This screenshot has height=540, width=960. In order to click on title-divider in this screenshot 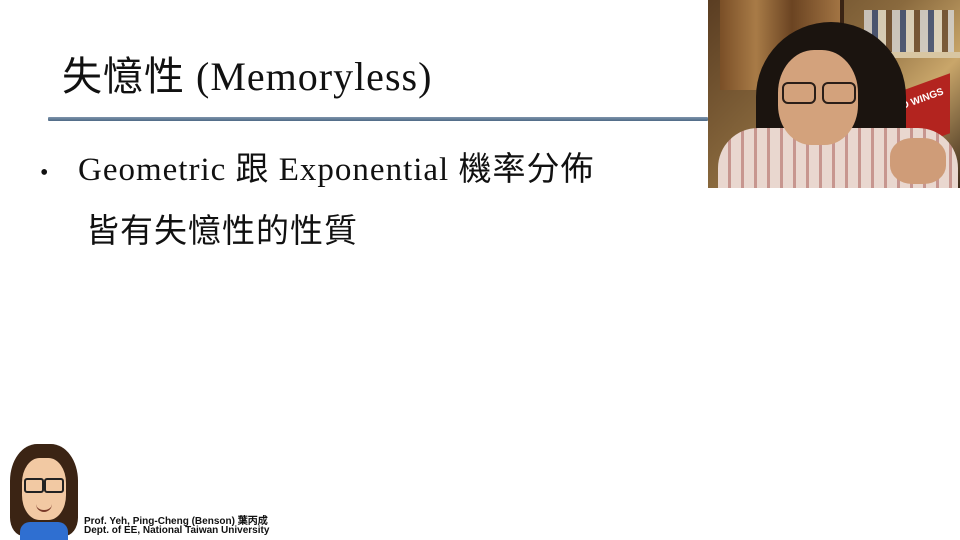, I will do `click(378, 119)`.